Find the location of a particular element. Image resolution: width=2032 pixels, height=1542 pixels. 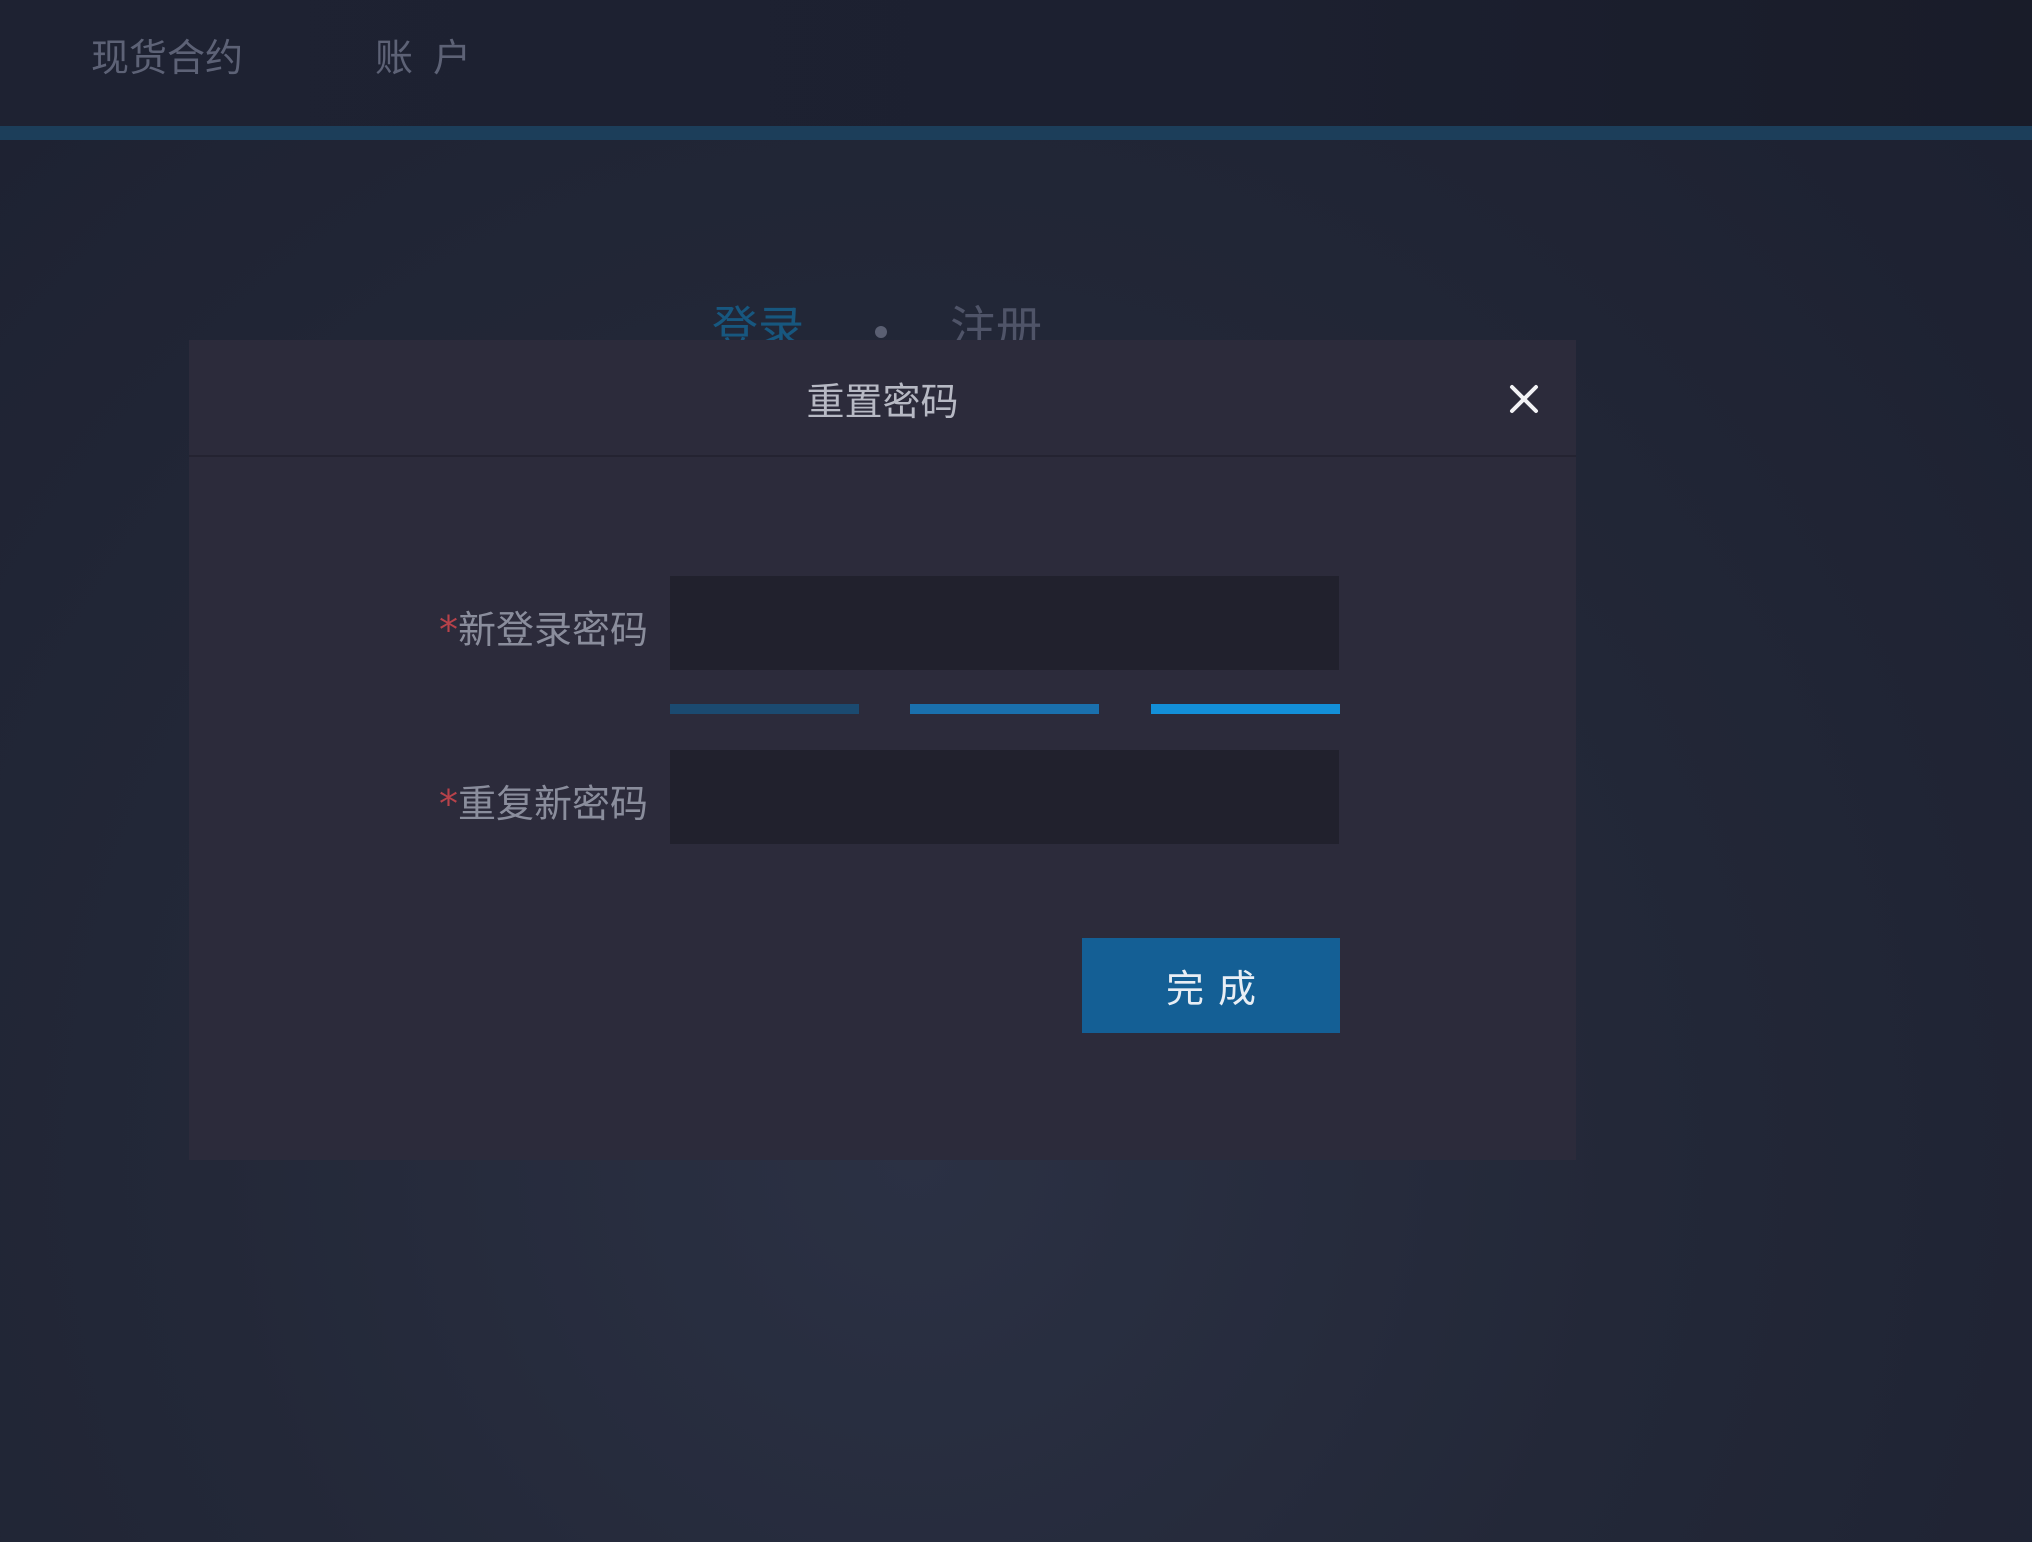

tab-login: 登录 is located at coordinates (758, 319).